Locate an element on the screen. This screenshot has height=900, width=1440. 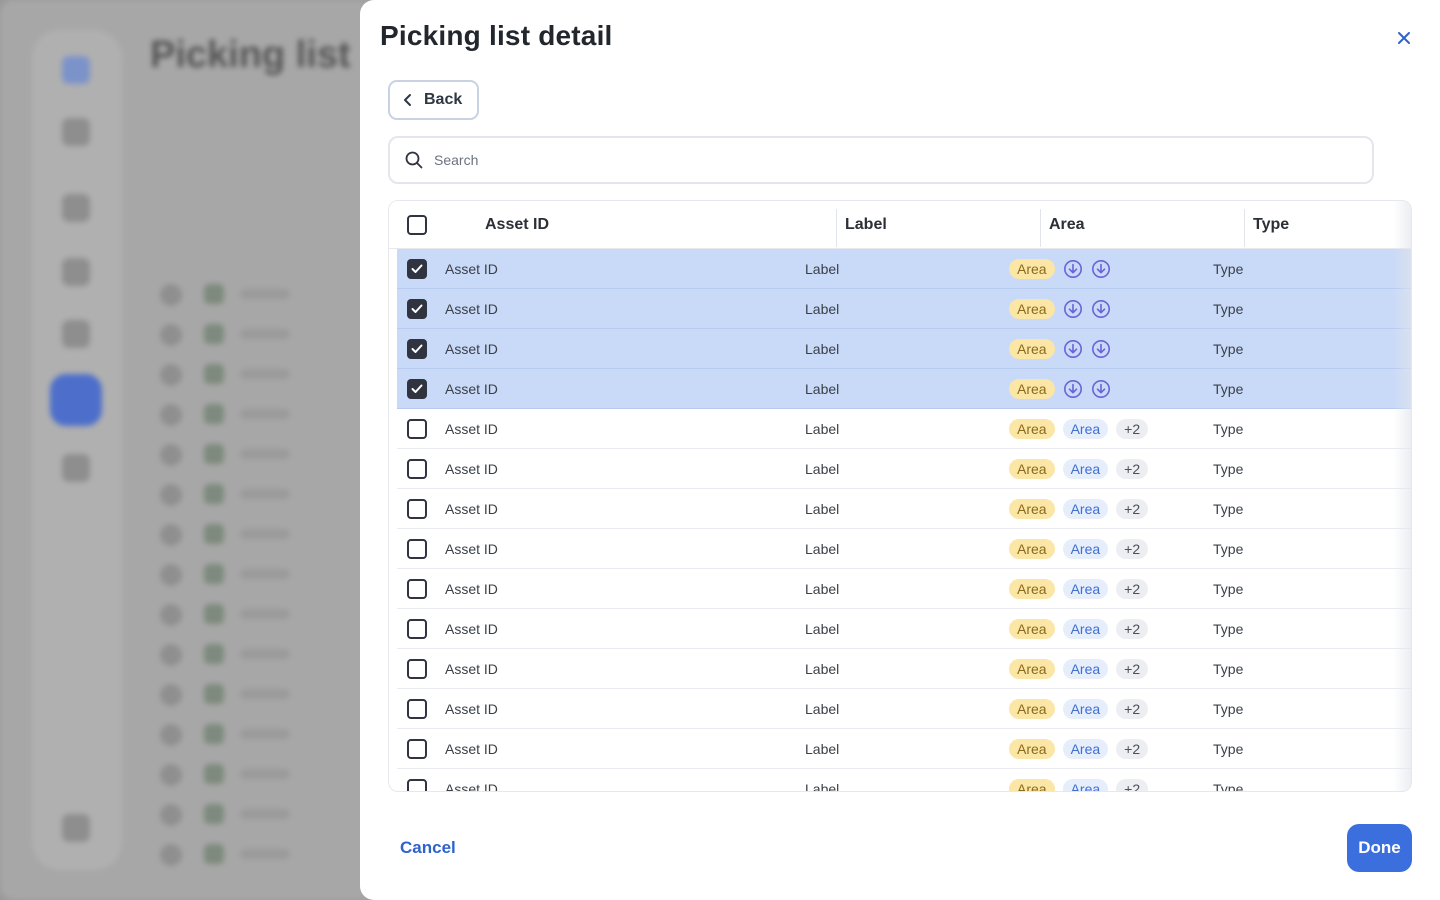
close-icon is located at coordinates (1404, 38).